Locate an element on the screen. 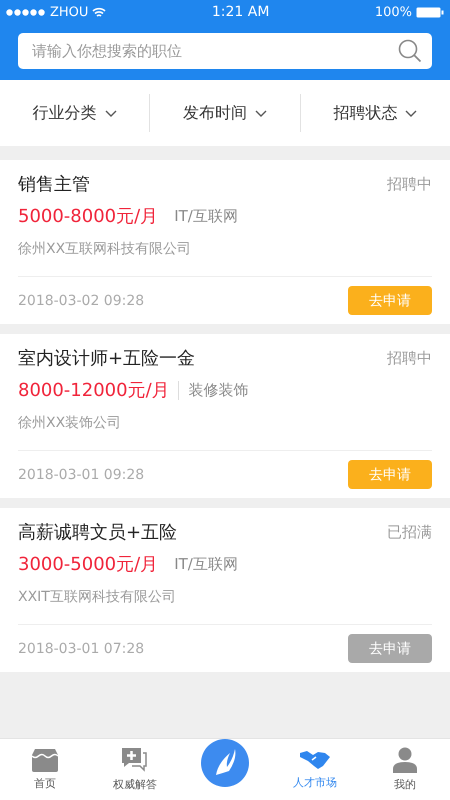 The height and width of the screenshot is (800, 450). company-name: XXIT互联网科技有限公司 is located at coordinates (97, 597).